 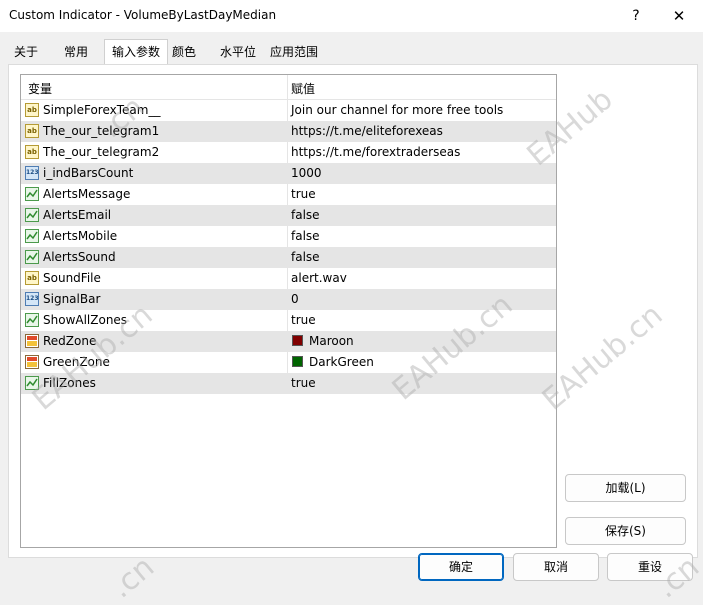 I want to click on table-row: 123 SignalBar 0, so click(x=288, y=299).